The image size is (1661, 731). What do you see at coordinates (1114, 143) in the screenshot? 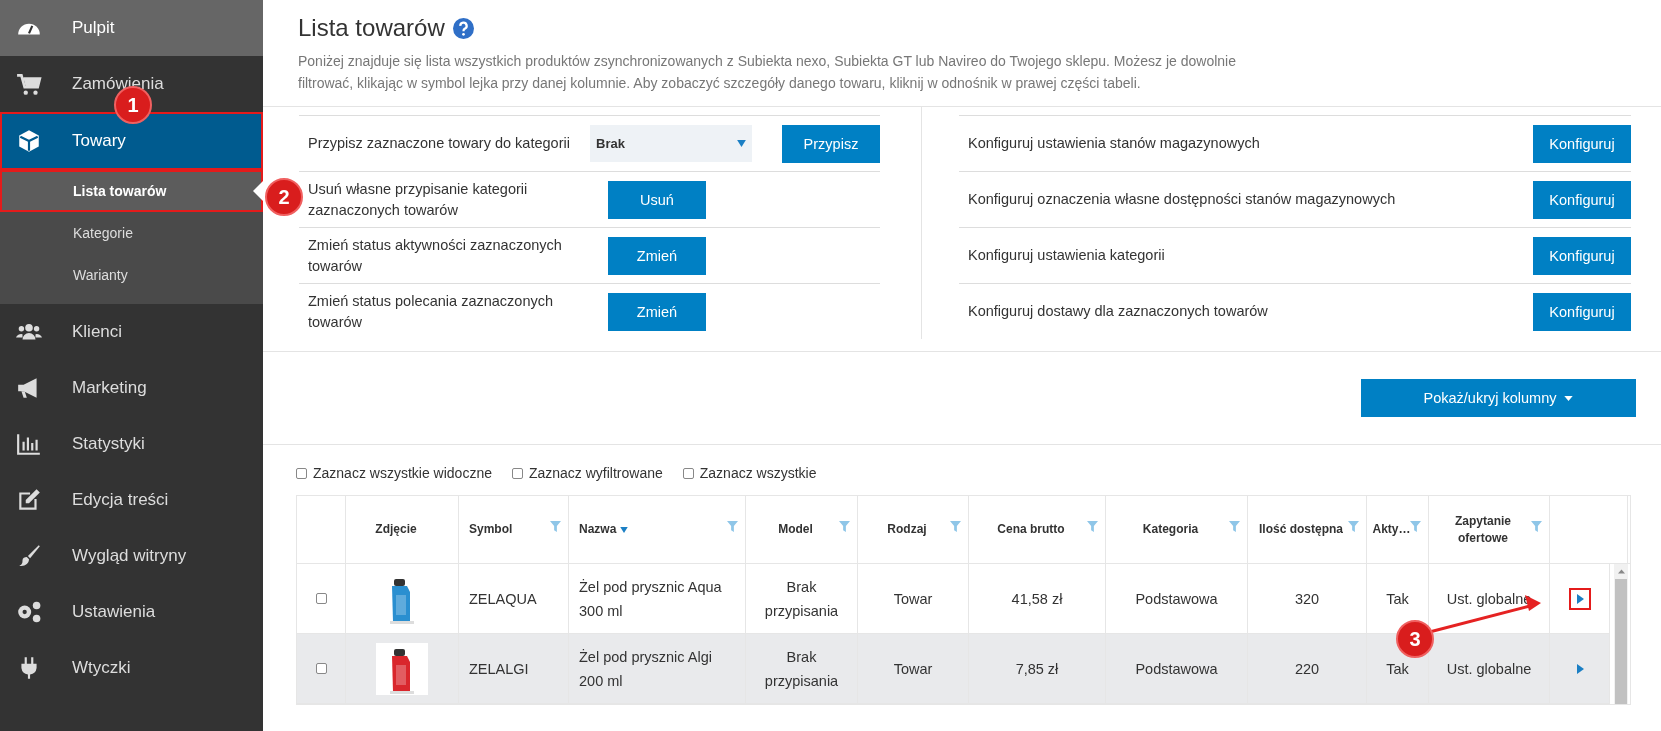
I see `action-label: Konfiguruj ustawienia stanów magazynowych` at bounding box center [1114, 143].